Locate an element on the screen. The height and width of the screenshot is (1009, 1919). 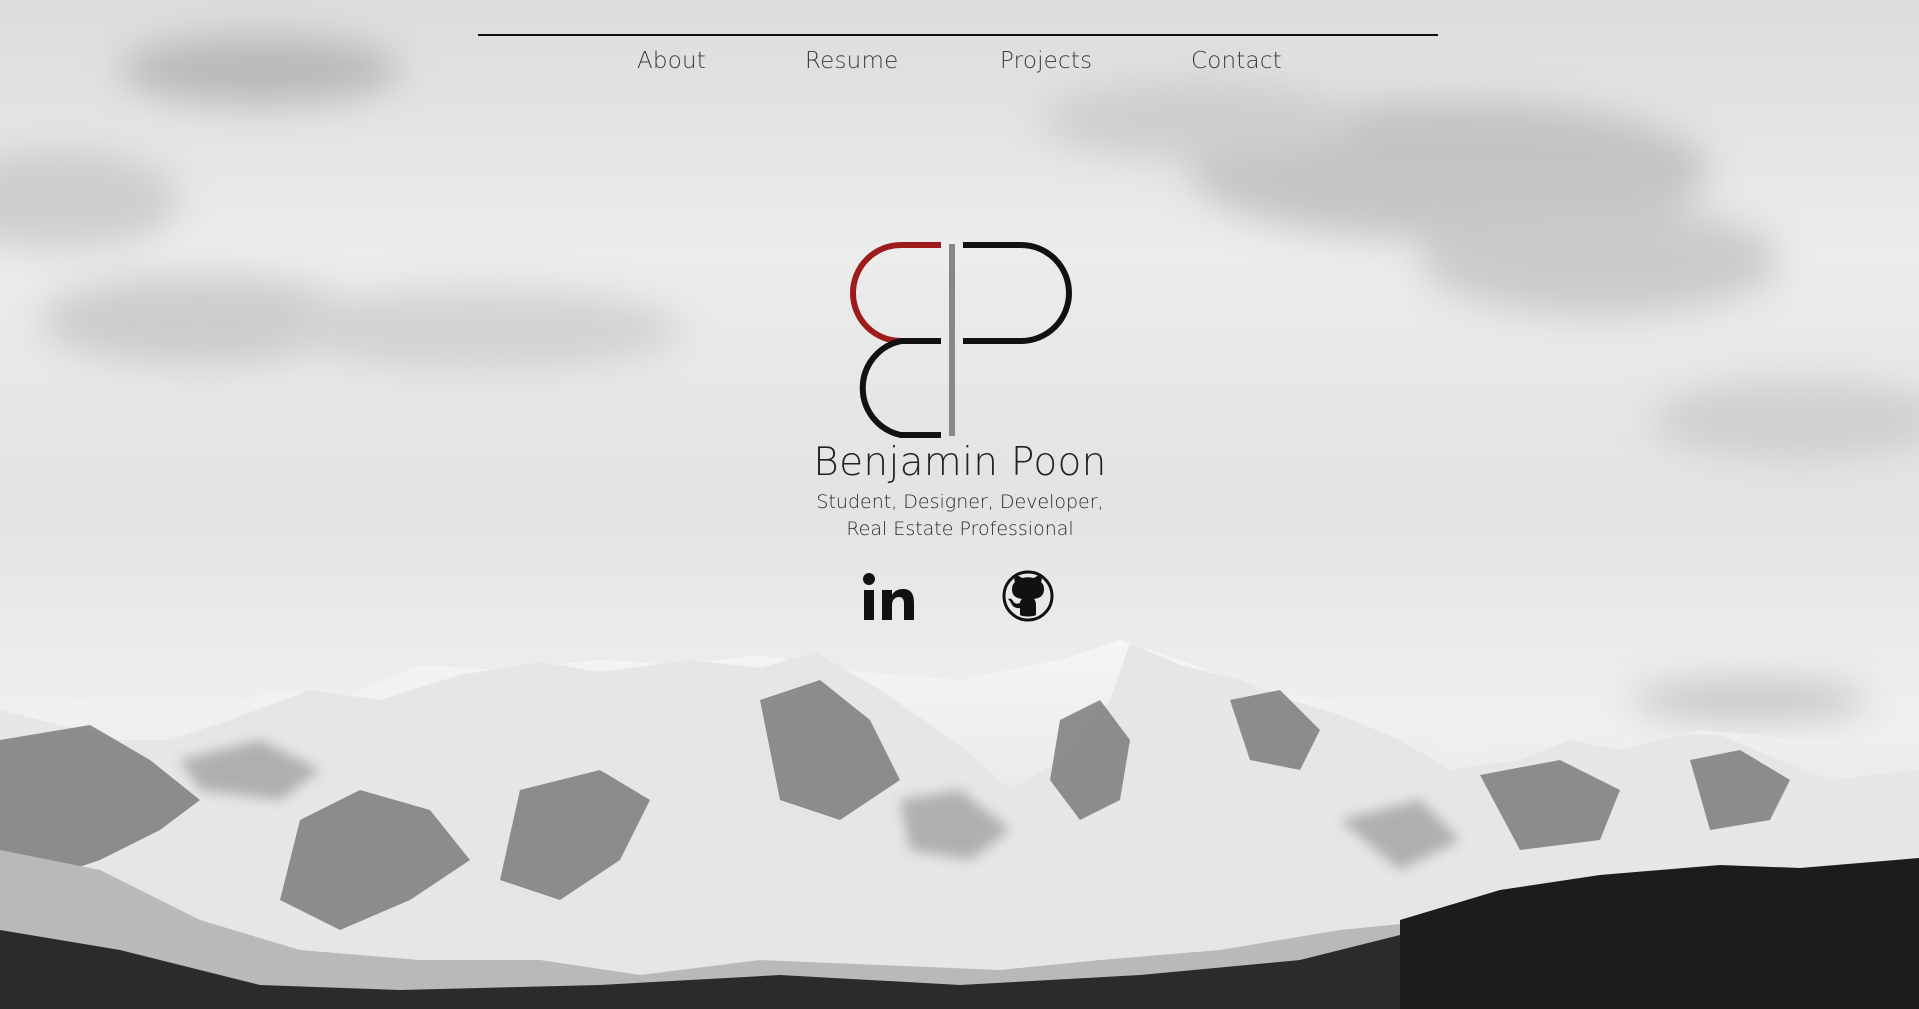
linkedin-link is located at coordinates (888, 598).